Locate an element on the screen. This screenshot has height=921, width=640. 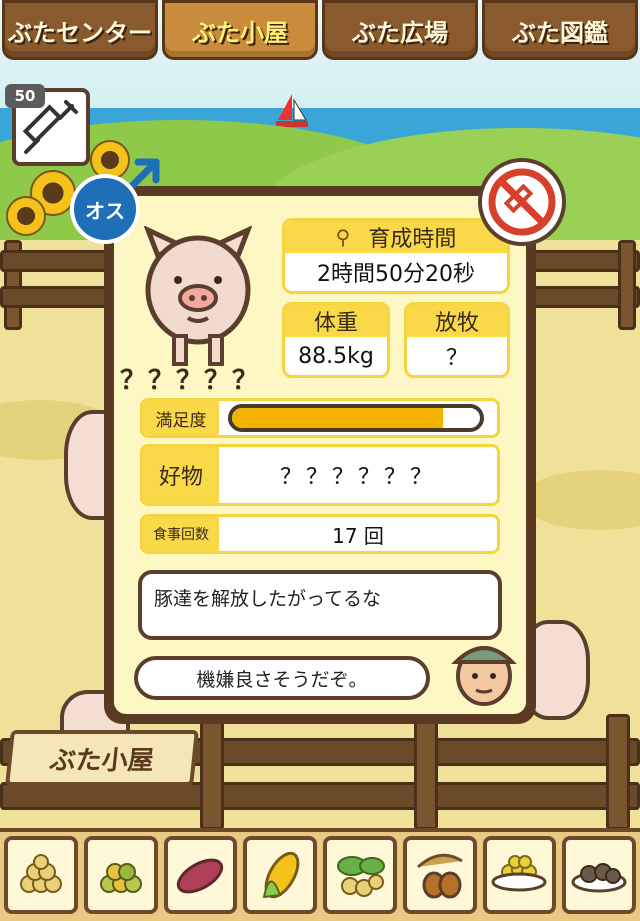
food-item-vegetables is located at coordinates (360, 875).